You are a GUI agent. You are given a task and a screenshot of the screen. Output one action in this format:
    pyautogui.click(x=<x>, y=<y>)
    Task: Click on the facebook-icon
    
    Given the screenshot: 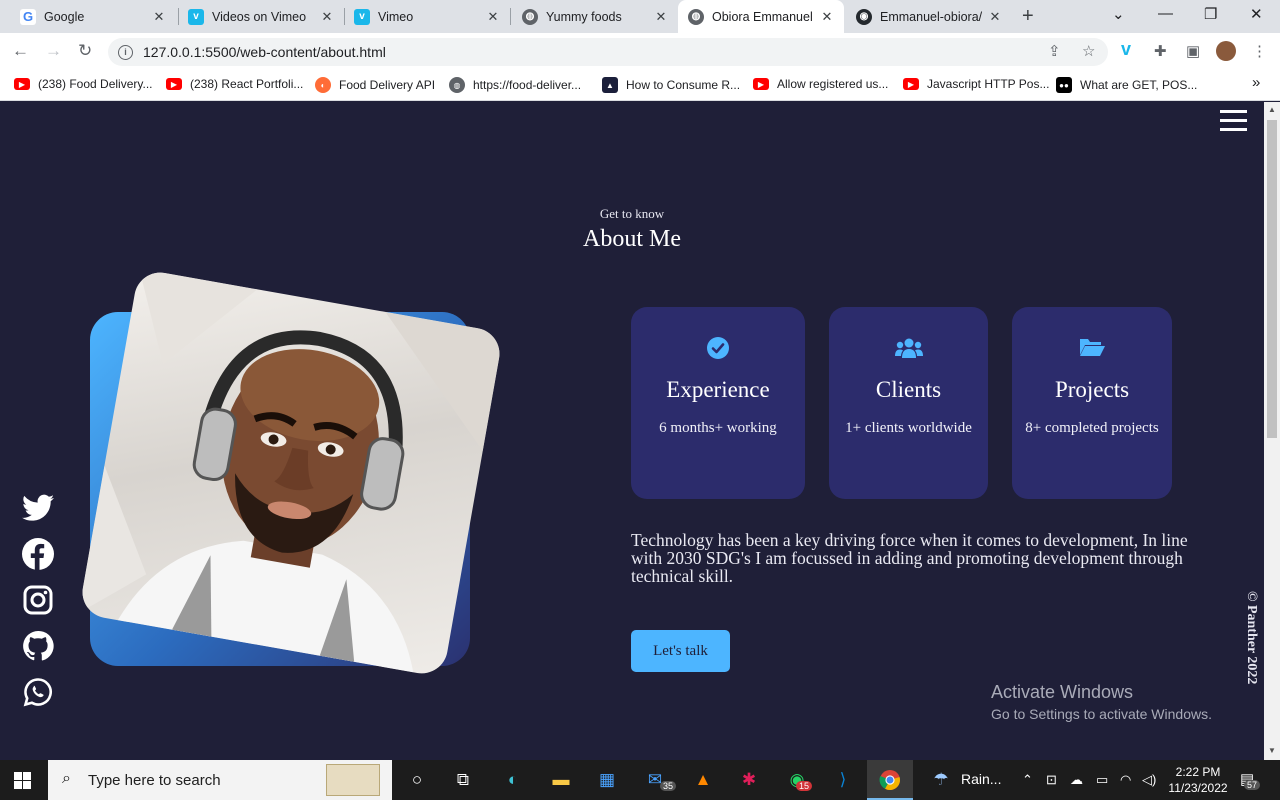 What is the action you would take?
    pyautogui.click(x=38, y=554)
    